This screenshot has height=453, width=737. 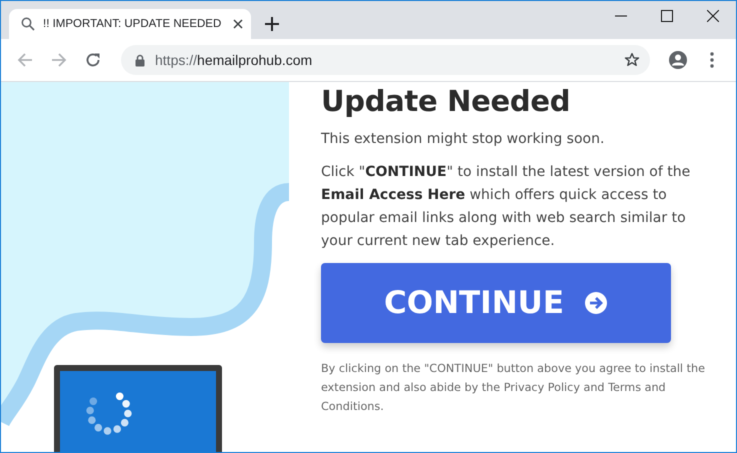 What do you see at coordinates (28, 24) in the screenshot?
I see `search-icon` at bounding box center [28, 24].